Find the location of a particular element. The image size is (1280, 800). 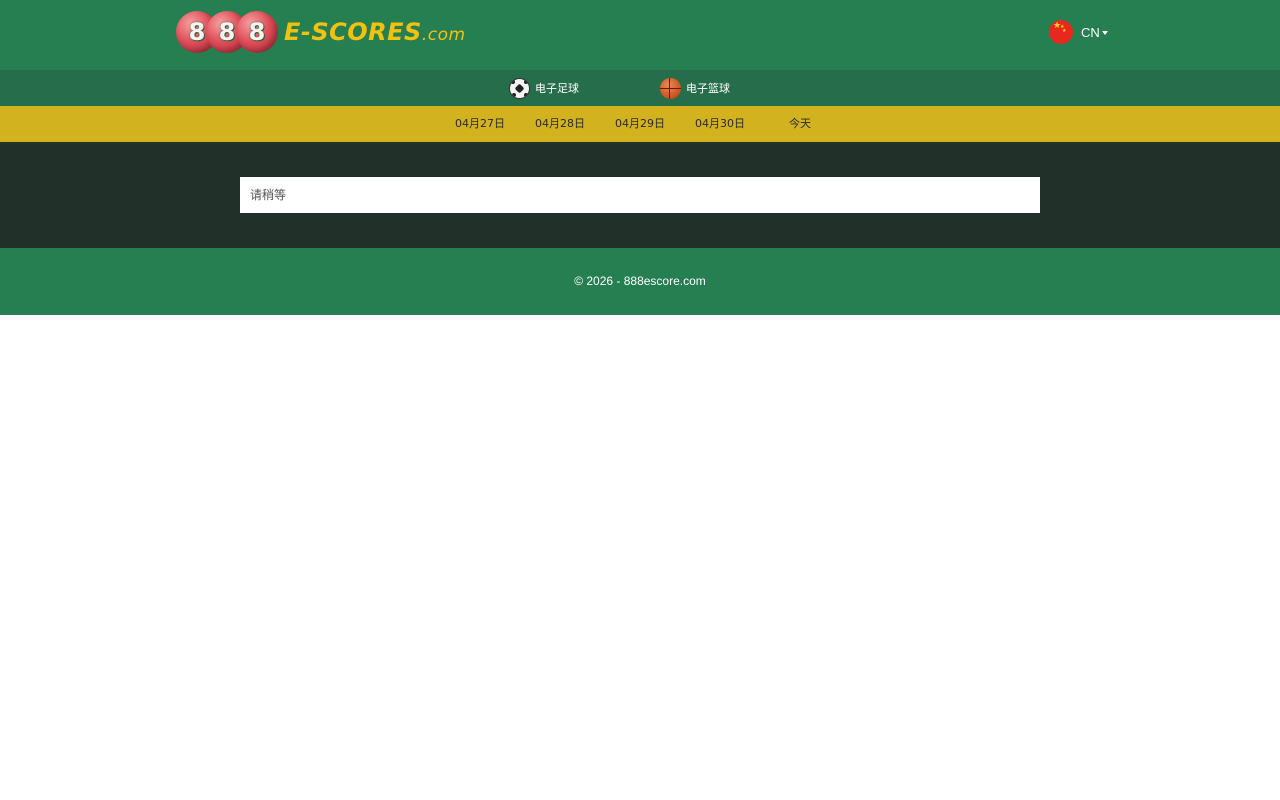

date-tab-today: 今天 is located at coordinates (800, 124).